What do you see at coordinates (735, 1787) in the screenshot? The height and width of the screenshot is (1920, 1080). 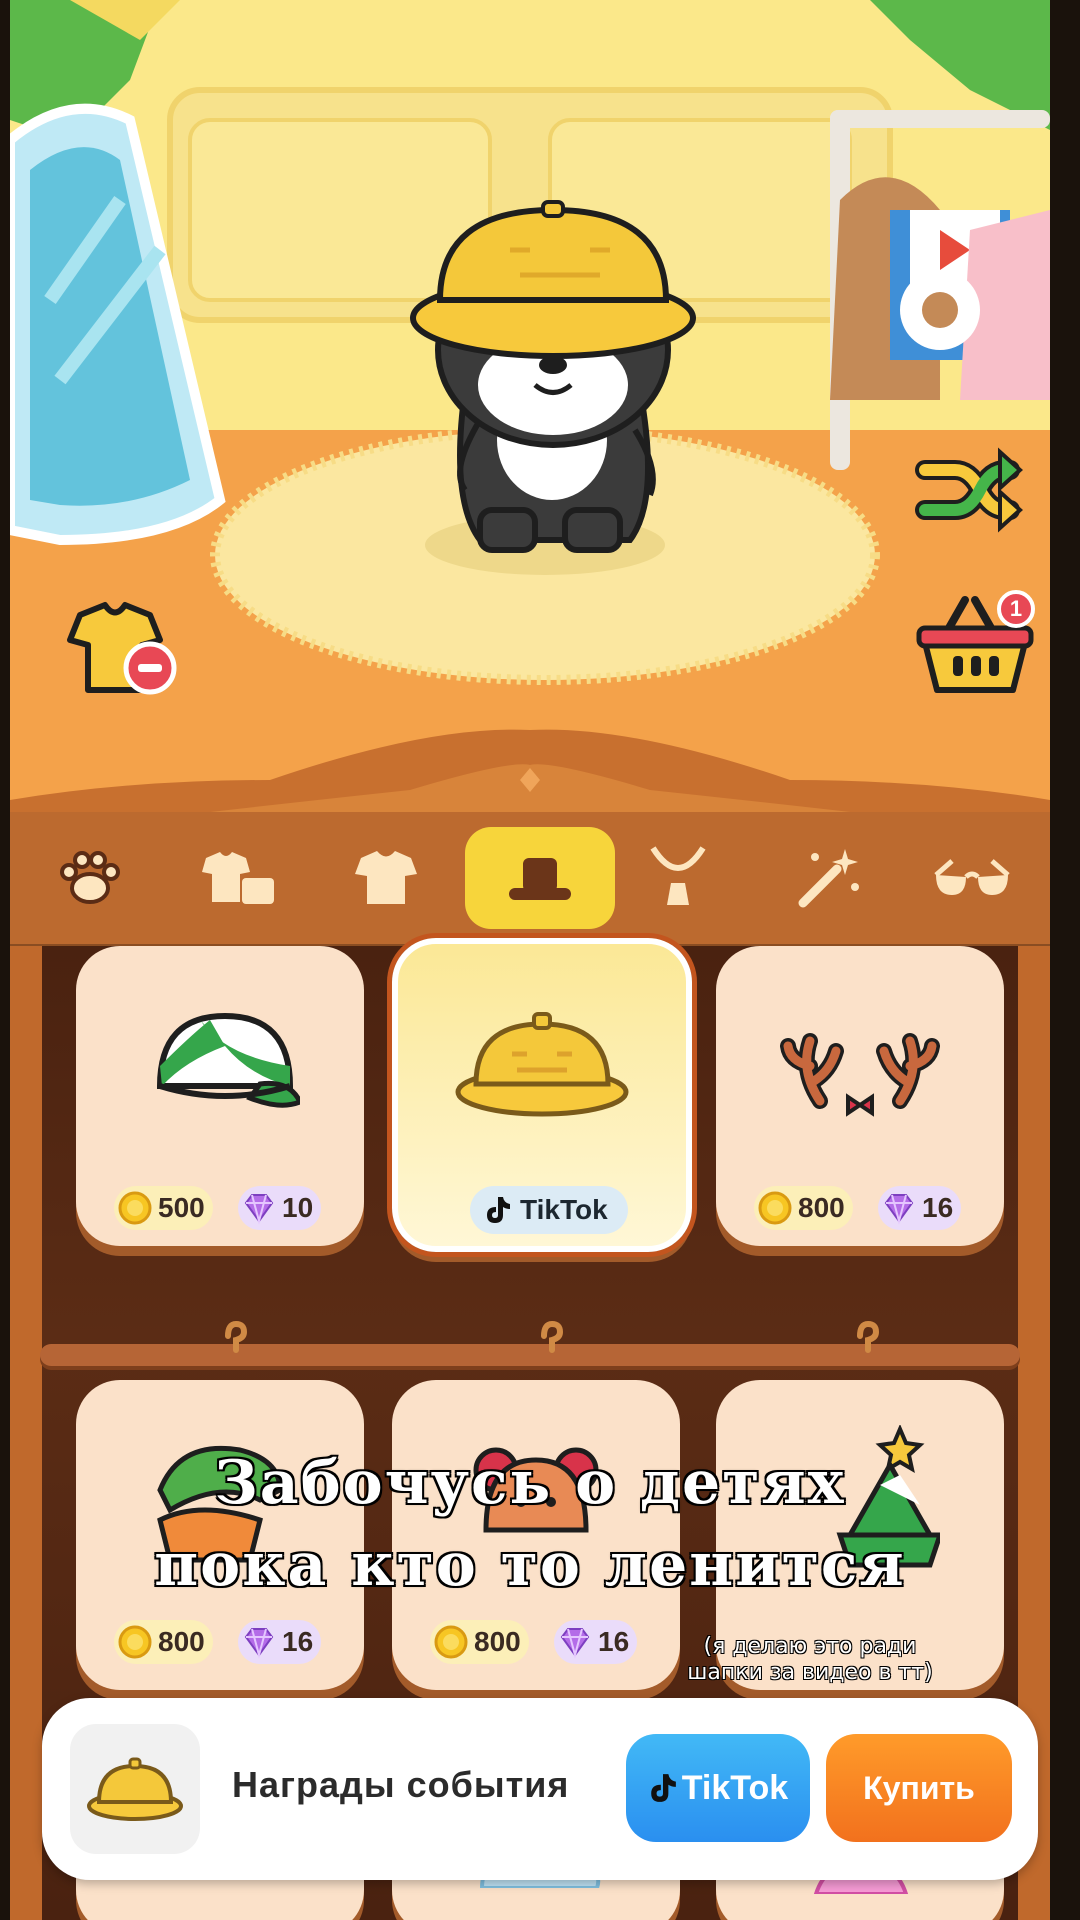 I see `tiktok-button-label: TikTok` at bounding box center [735, 1787].